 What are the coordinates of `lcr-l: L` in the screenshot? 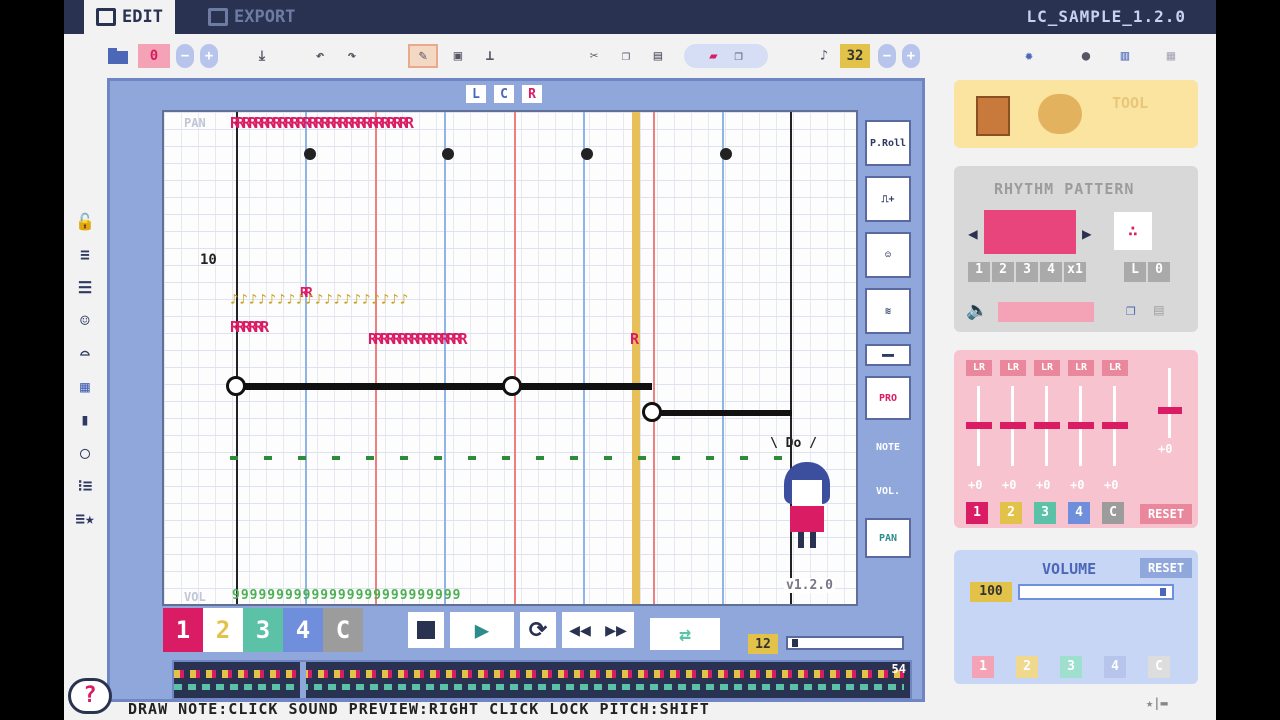 It's located at (476, 94).